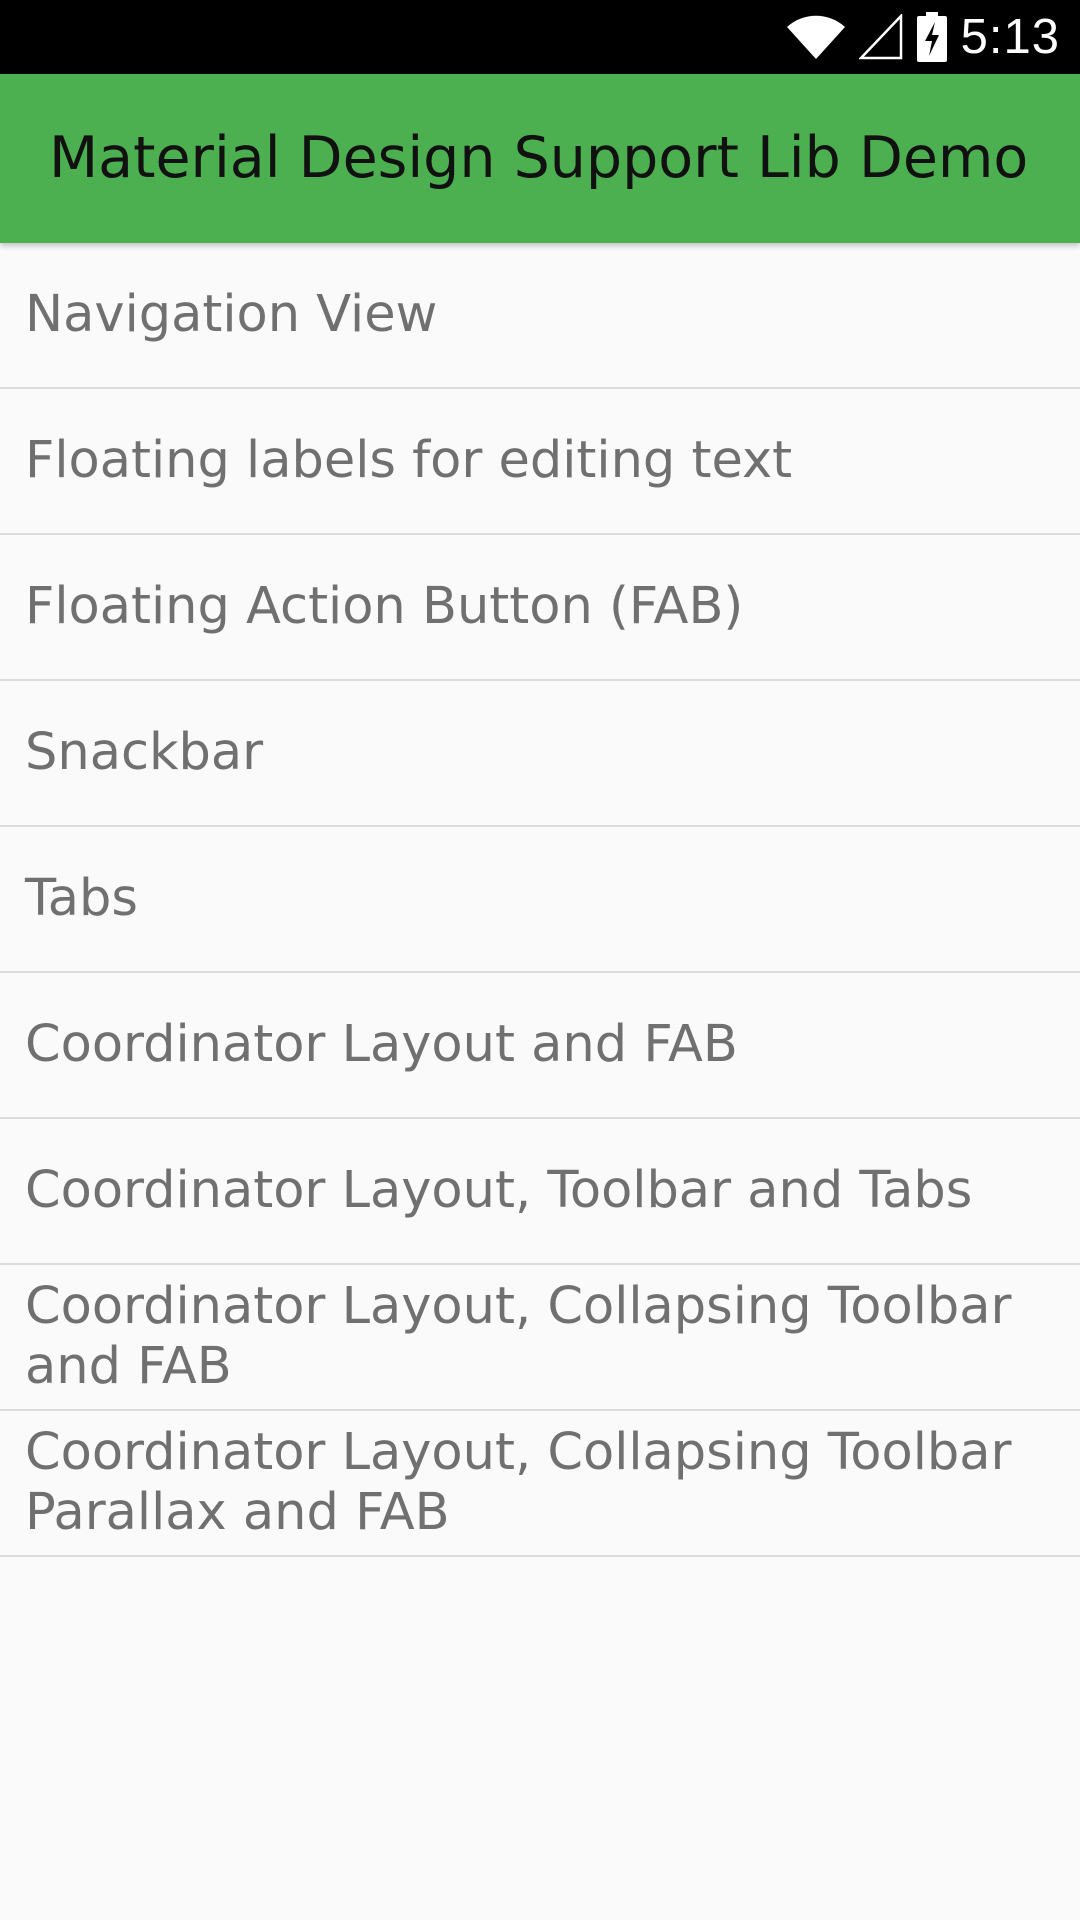 The image size is (1080, 1920). What do you see at coordinates (540, 316) in the screenshot?
I see `list-item-navigation-view: Navigation View` at bounding box center [540, 316].